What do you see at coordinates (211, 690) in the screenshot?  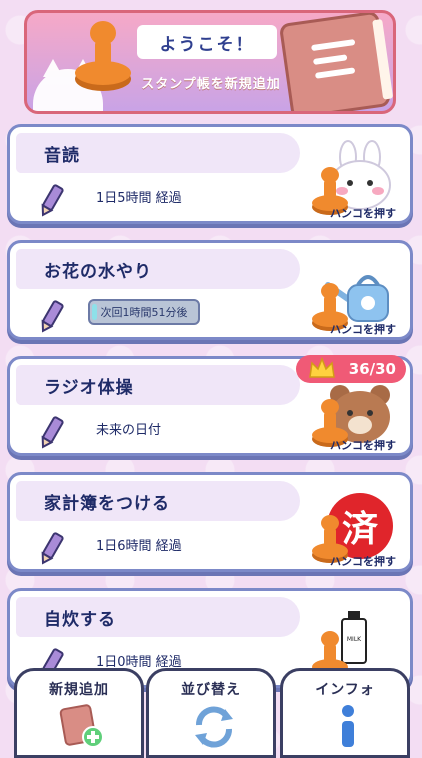 I see `tab-label: 並び替え` at bounding box center [211, 690].